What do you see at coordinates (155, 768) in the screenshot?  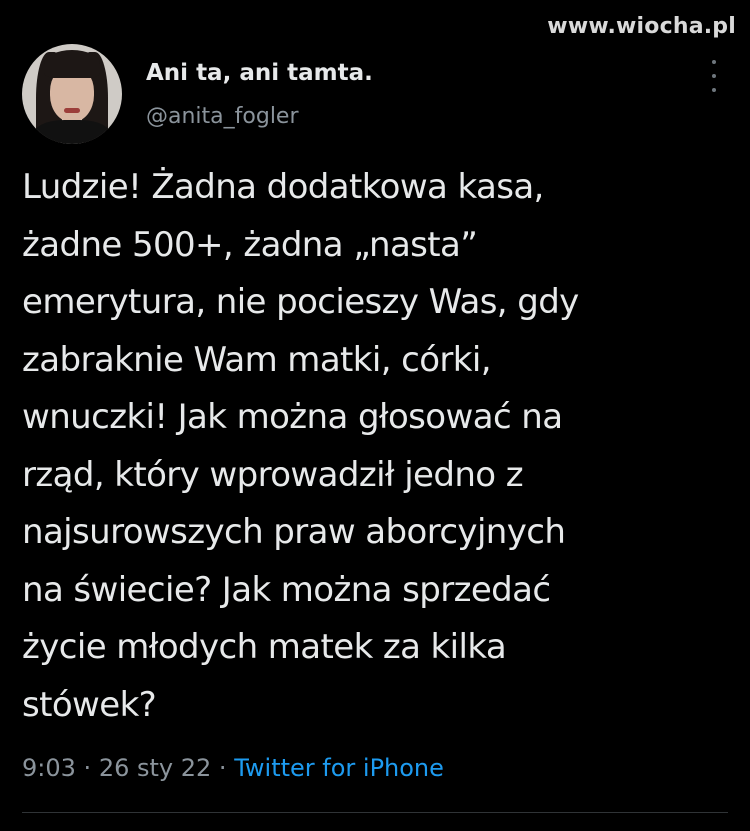 I see `tweet-date: 26 sty 22` at bounding box center [155, 768].